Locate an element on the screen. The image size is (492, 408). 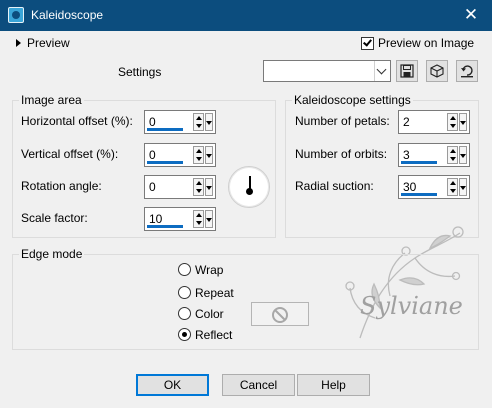
save-icon is located at coordinates (407, 71).